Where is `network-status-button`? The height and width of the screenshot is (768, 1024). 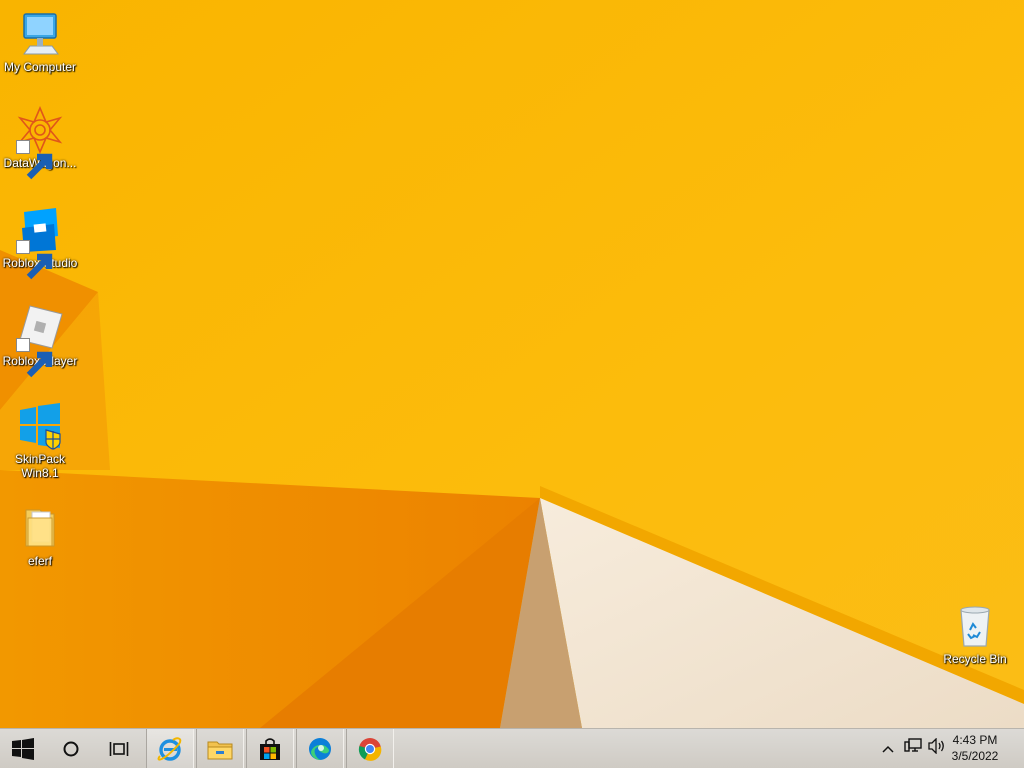
network-status-button is located at coordinates (913, 748).